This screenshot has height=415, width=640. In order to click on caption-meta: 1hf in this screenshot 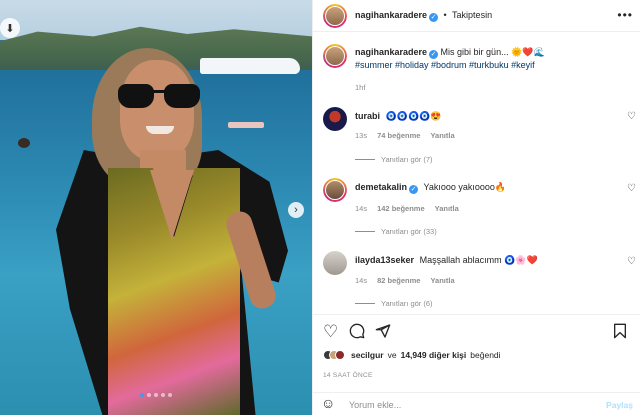, I will do `click(360, 87)`.